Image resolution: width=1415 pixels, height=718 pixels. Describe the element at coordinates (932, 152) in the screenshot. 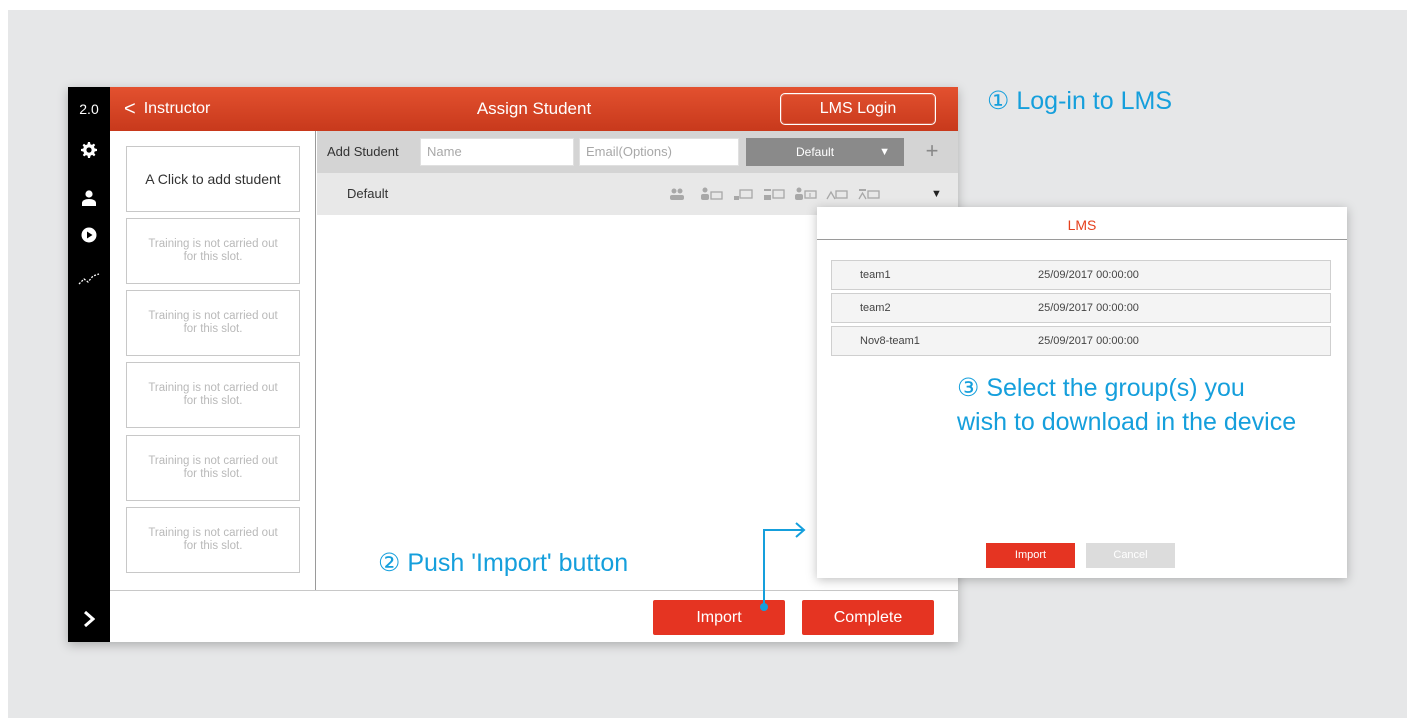

I see `add-group-button: +` at that location.